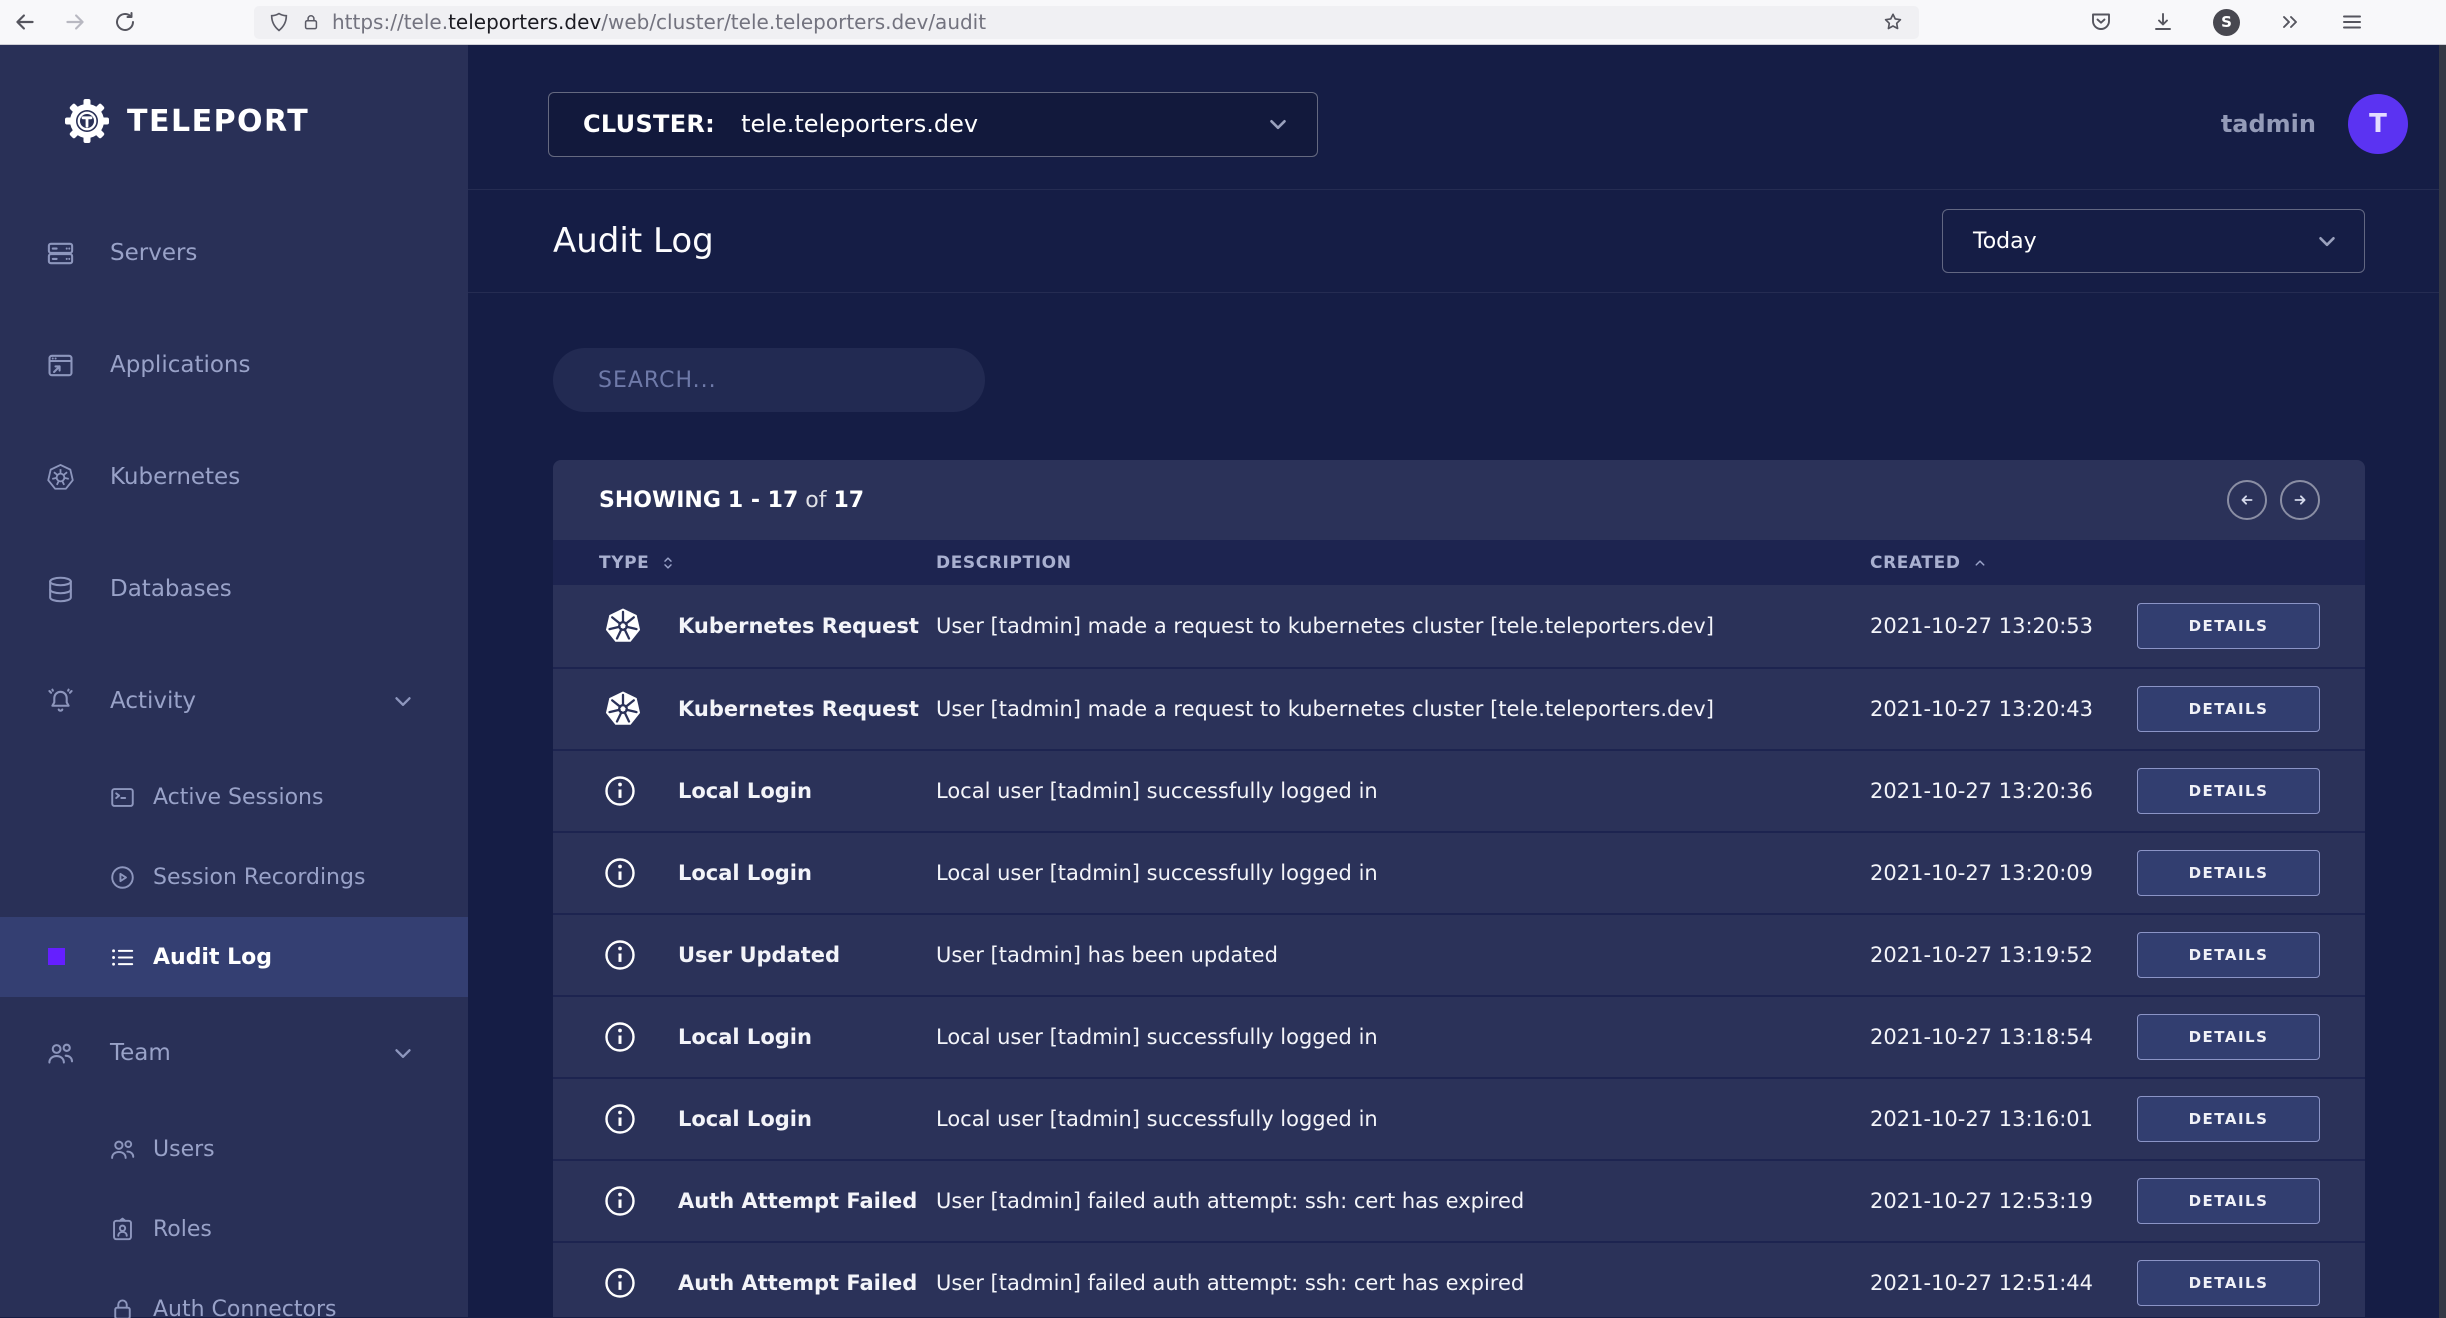 This screenshot has width=2446, height=1318. Describe the element at coordinates (1107, 955) in the screenshot. I see `event-description: User [tadmin] has been updated` at that location.